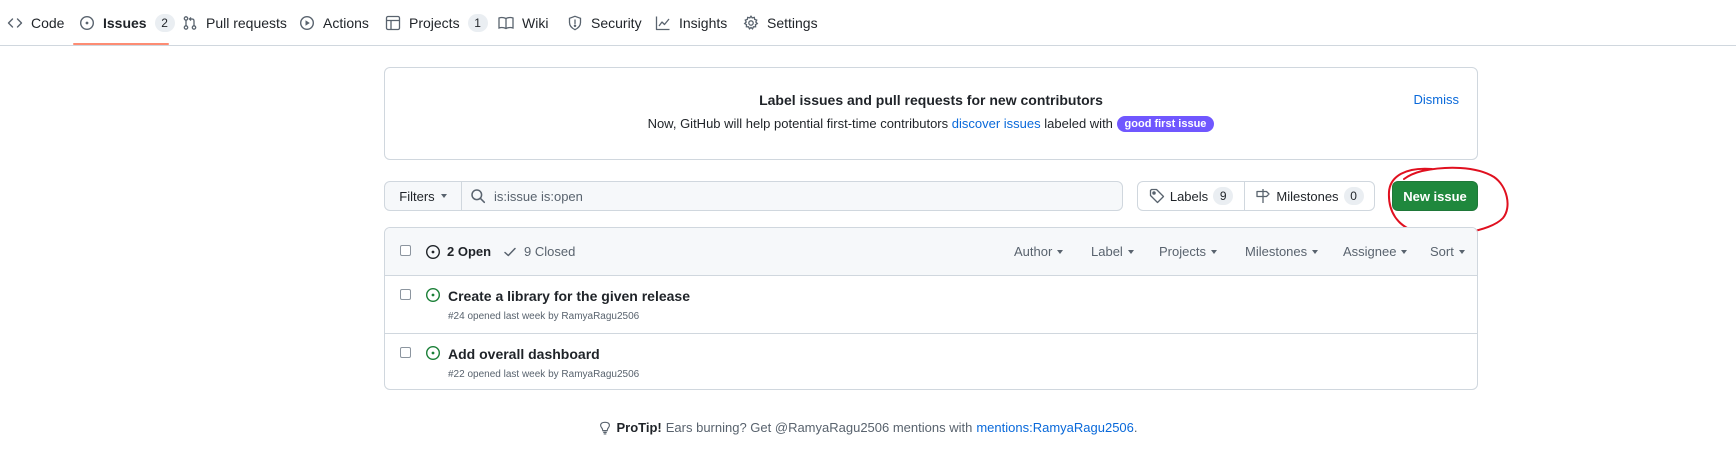 This screenshot has width=1736, height=457. I want to click on closed-issues-filter: 9 Closed, so click(538, 251).